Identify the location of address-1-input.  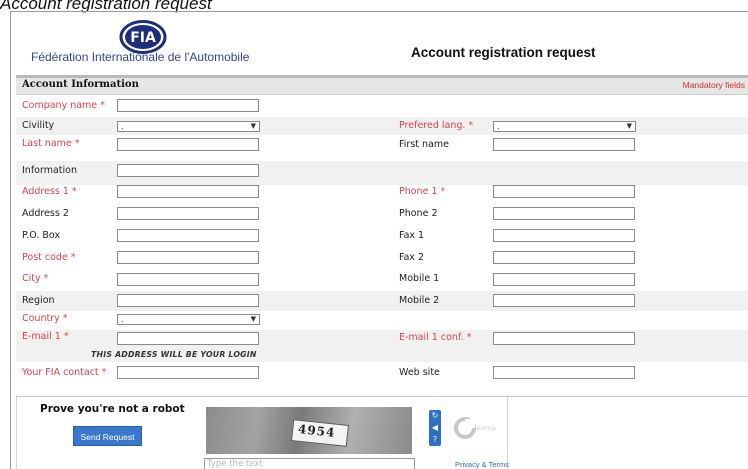
(188, 191).